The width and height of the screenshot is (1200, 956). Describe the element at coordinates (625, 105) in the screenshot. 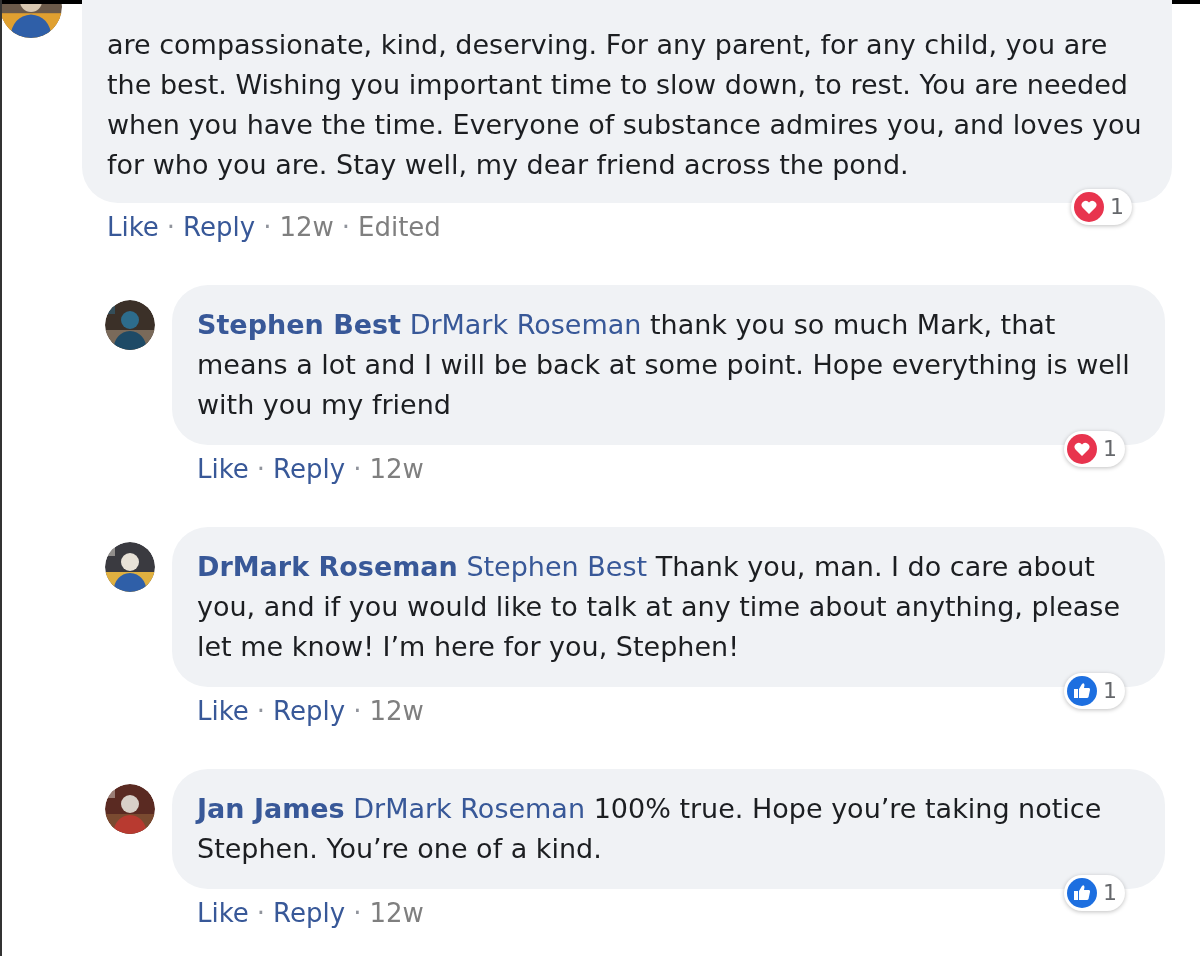

I see `comment-text: are compassionate, kind, deserving. For any parent, for any child, you are the best. Wishing you important time to slow down, to rest. You are needed when you have the time. Everyone of substance admires you, and loves you for who you are. Stay well, my dear friend across the pond.` at that location.